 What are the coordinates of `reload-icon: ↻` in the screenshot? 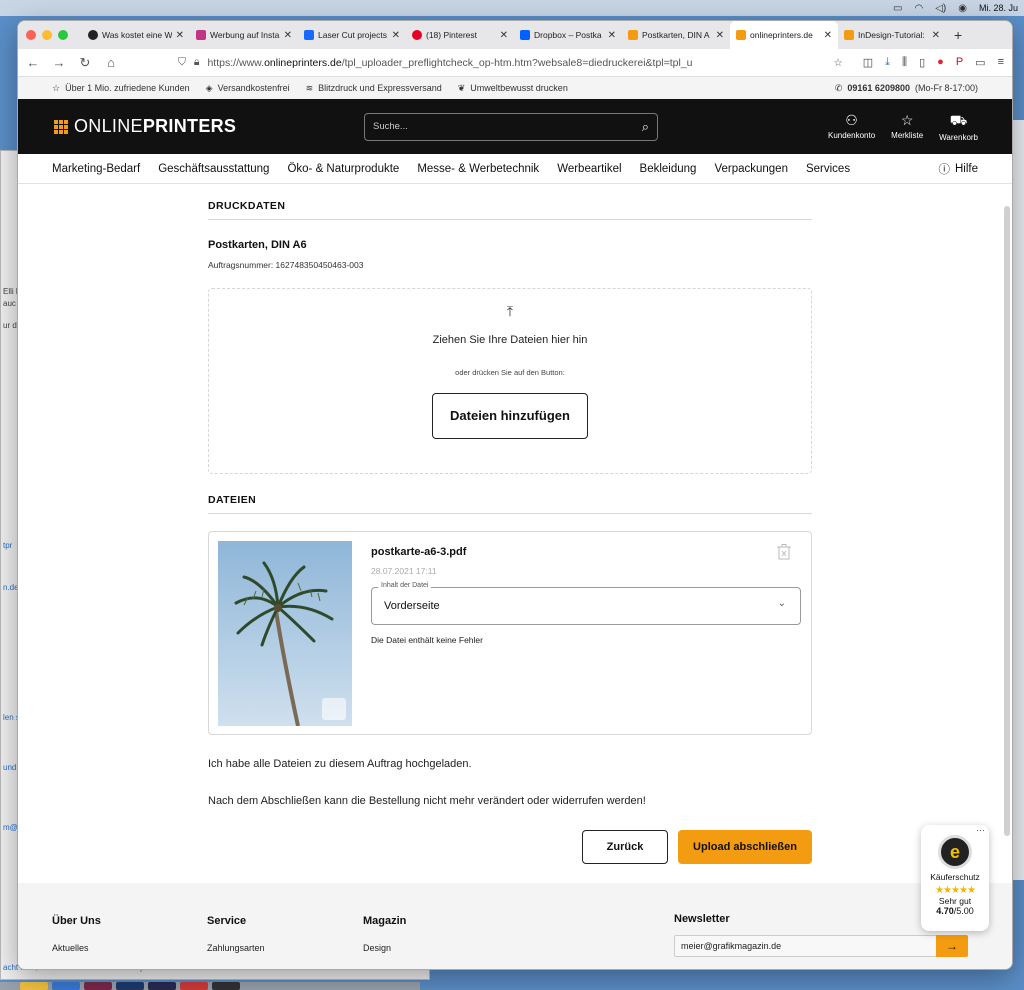 It's located at (85, 63).